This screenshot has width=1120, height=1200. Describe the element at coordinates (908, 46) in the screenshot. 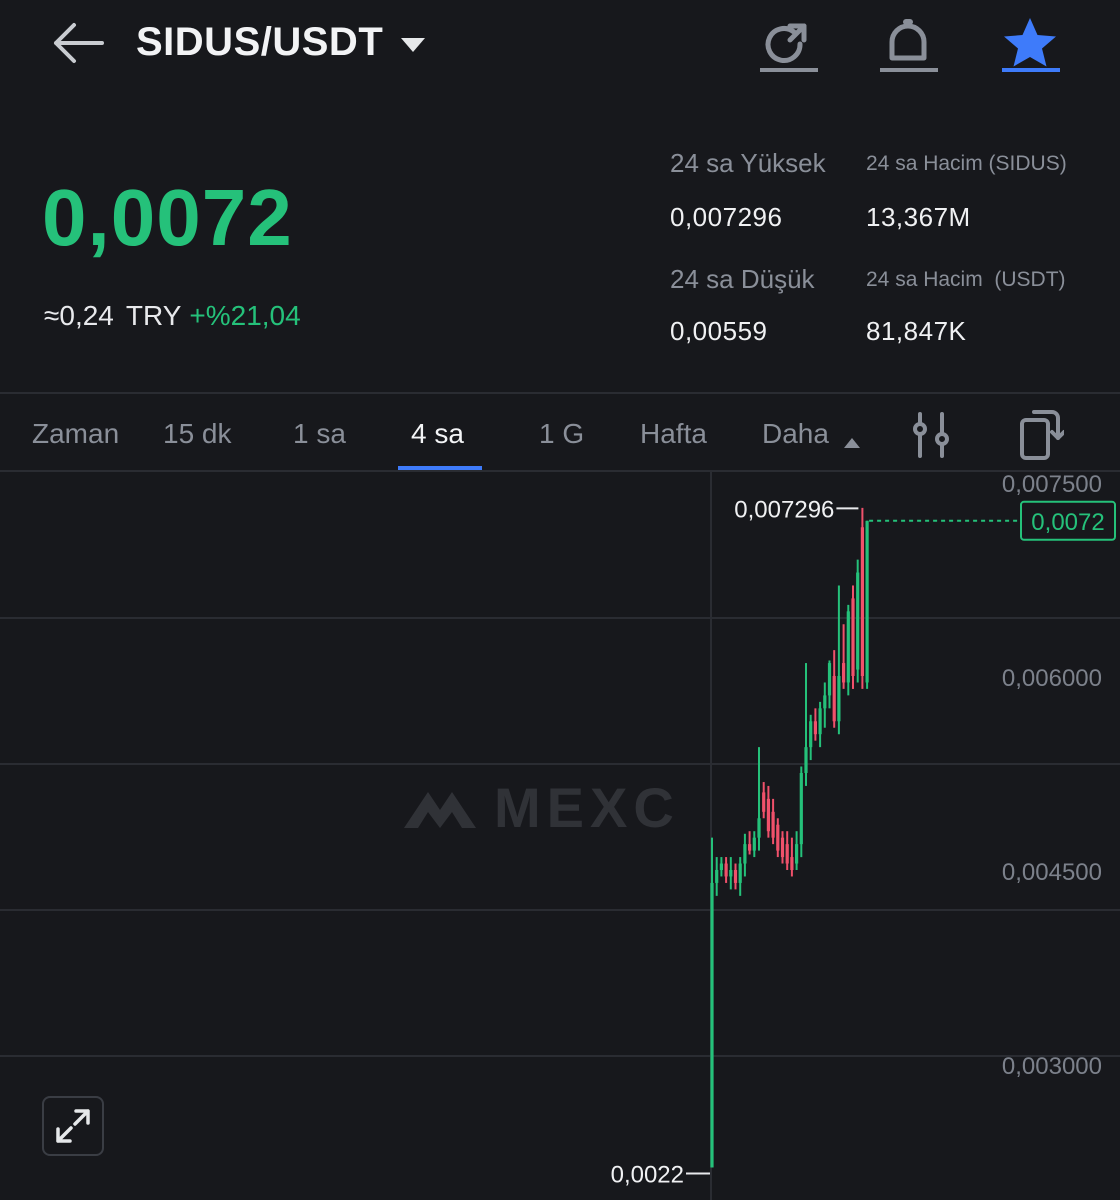

I see `bell-icon` at that location.